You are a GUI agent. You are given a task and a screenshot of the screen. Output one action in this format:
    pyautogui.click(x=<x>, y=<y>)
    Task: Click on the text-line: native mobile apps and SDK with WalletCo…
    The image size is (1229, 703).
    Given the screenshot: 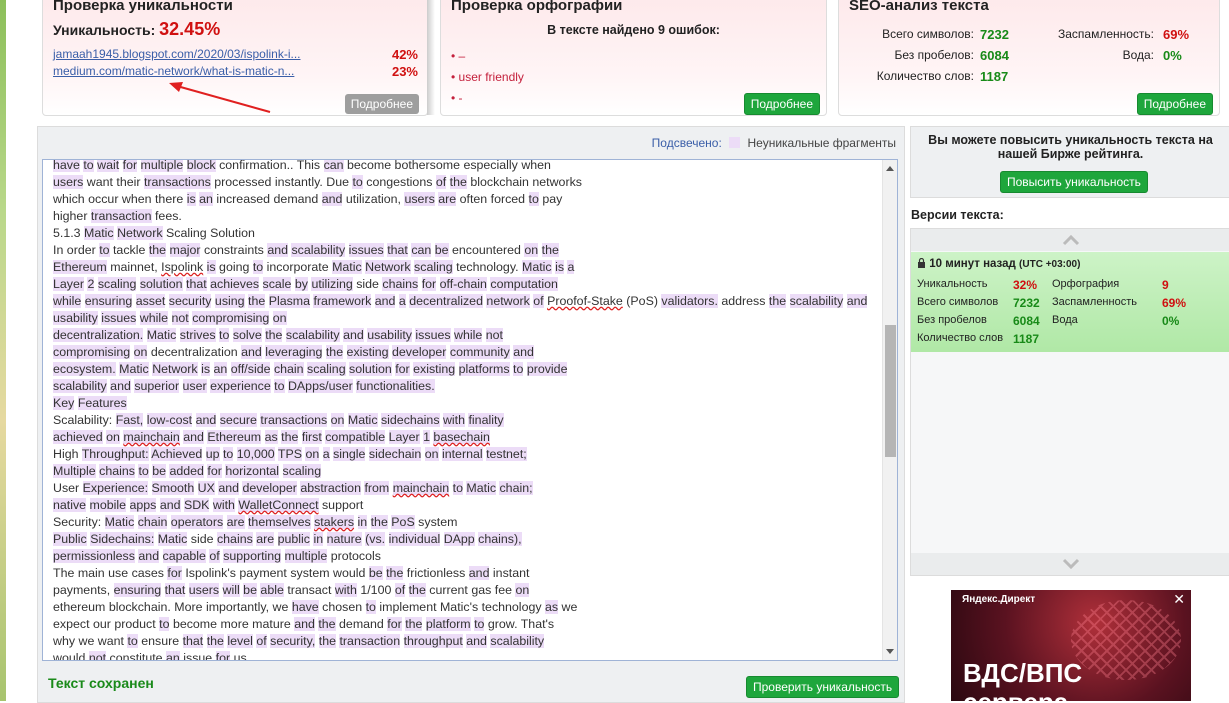 What is the action you would take?
    pyautogui.click(x=208, y=505)
    